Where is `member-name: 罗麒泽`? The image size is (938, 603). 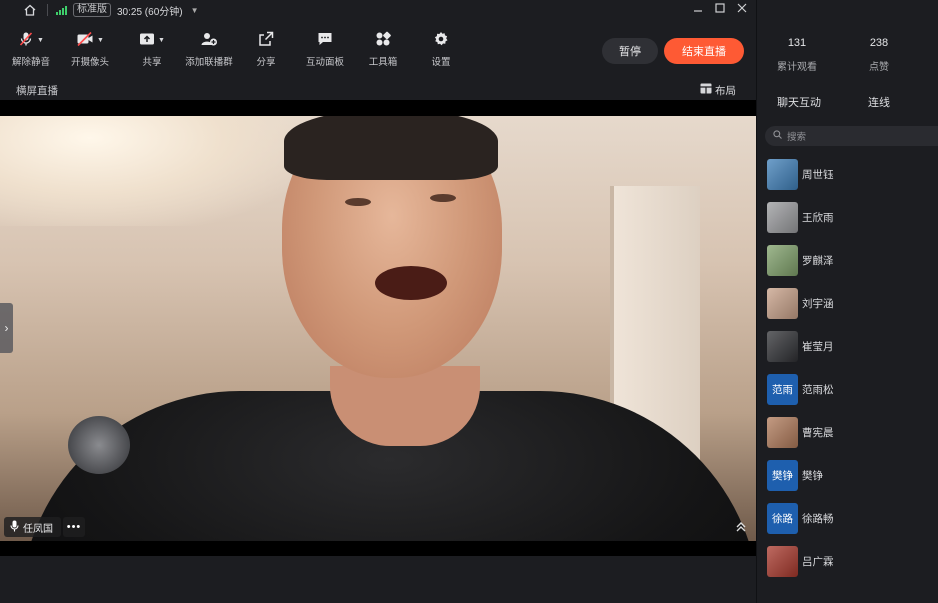
member-name: 罗麒泽 is located at coordinates (818, 260).